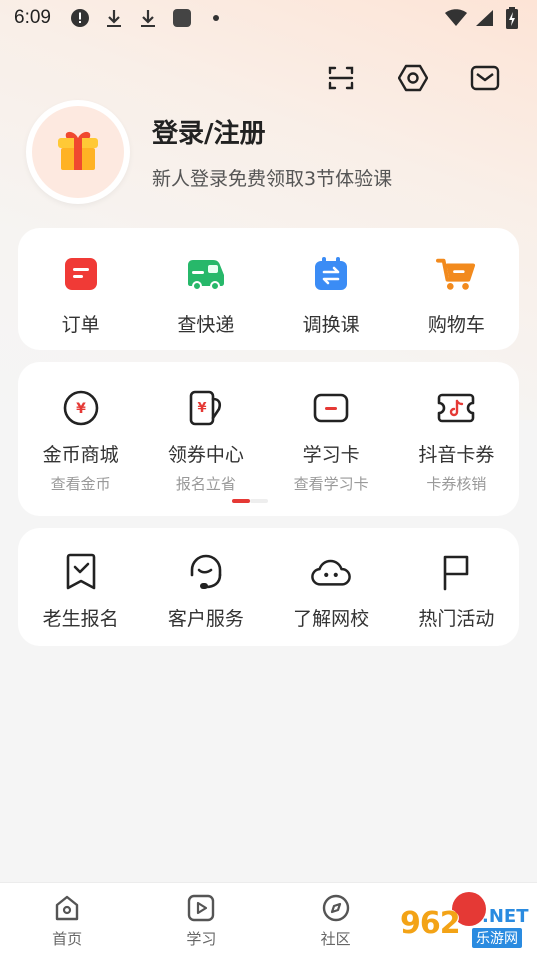 Image resolution: width=537 pixels, height=956 pixels. Describe the element at coordinates (331, 572) in the screenshot. I see `cloud-face-icon` at that location.